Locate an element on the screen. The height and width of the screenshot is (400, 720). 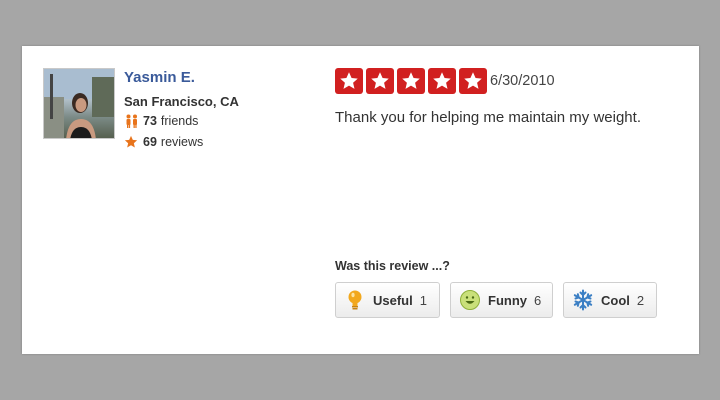
useful-button: Useful 1 is located at coordinates (387, 300).